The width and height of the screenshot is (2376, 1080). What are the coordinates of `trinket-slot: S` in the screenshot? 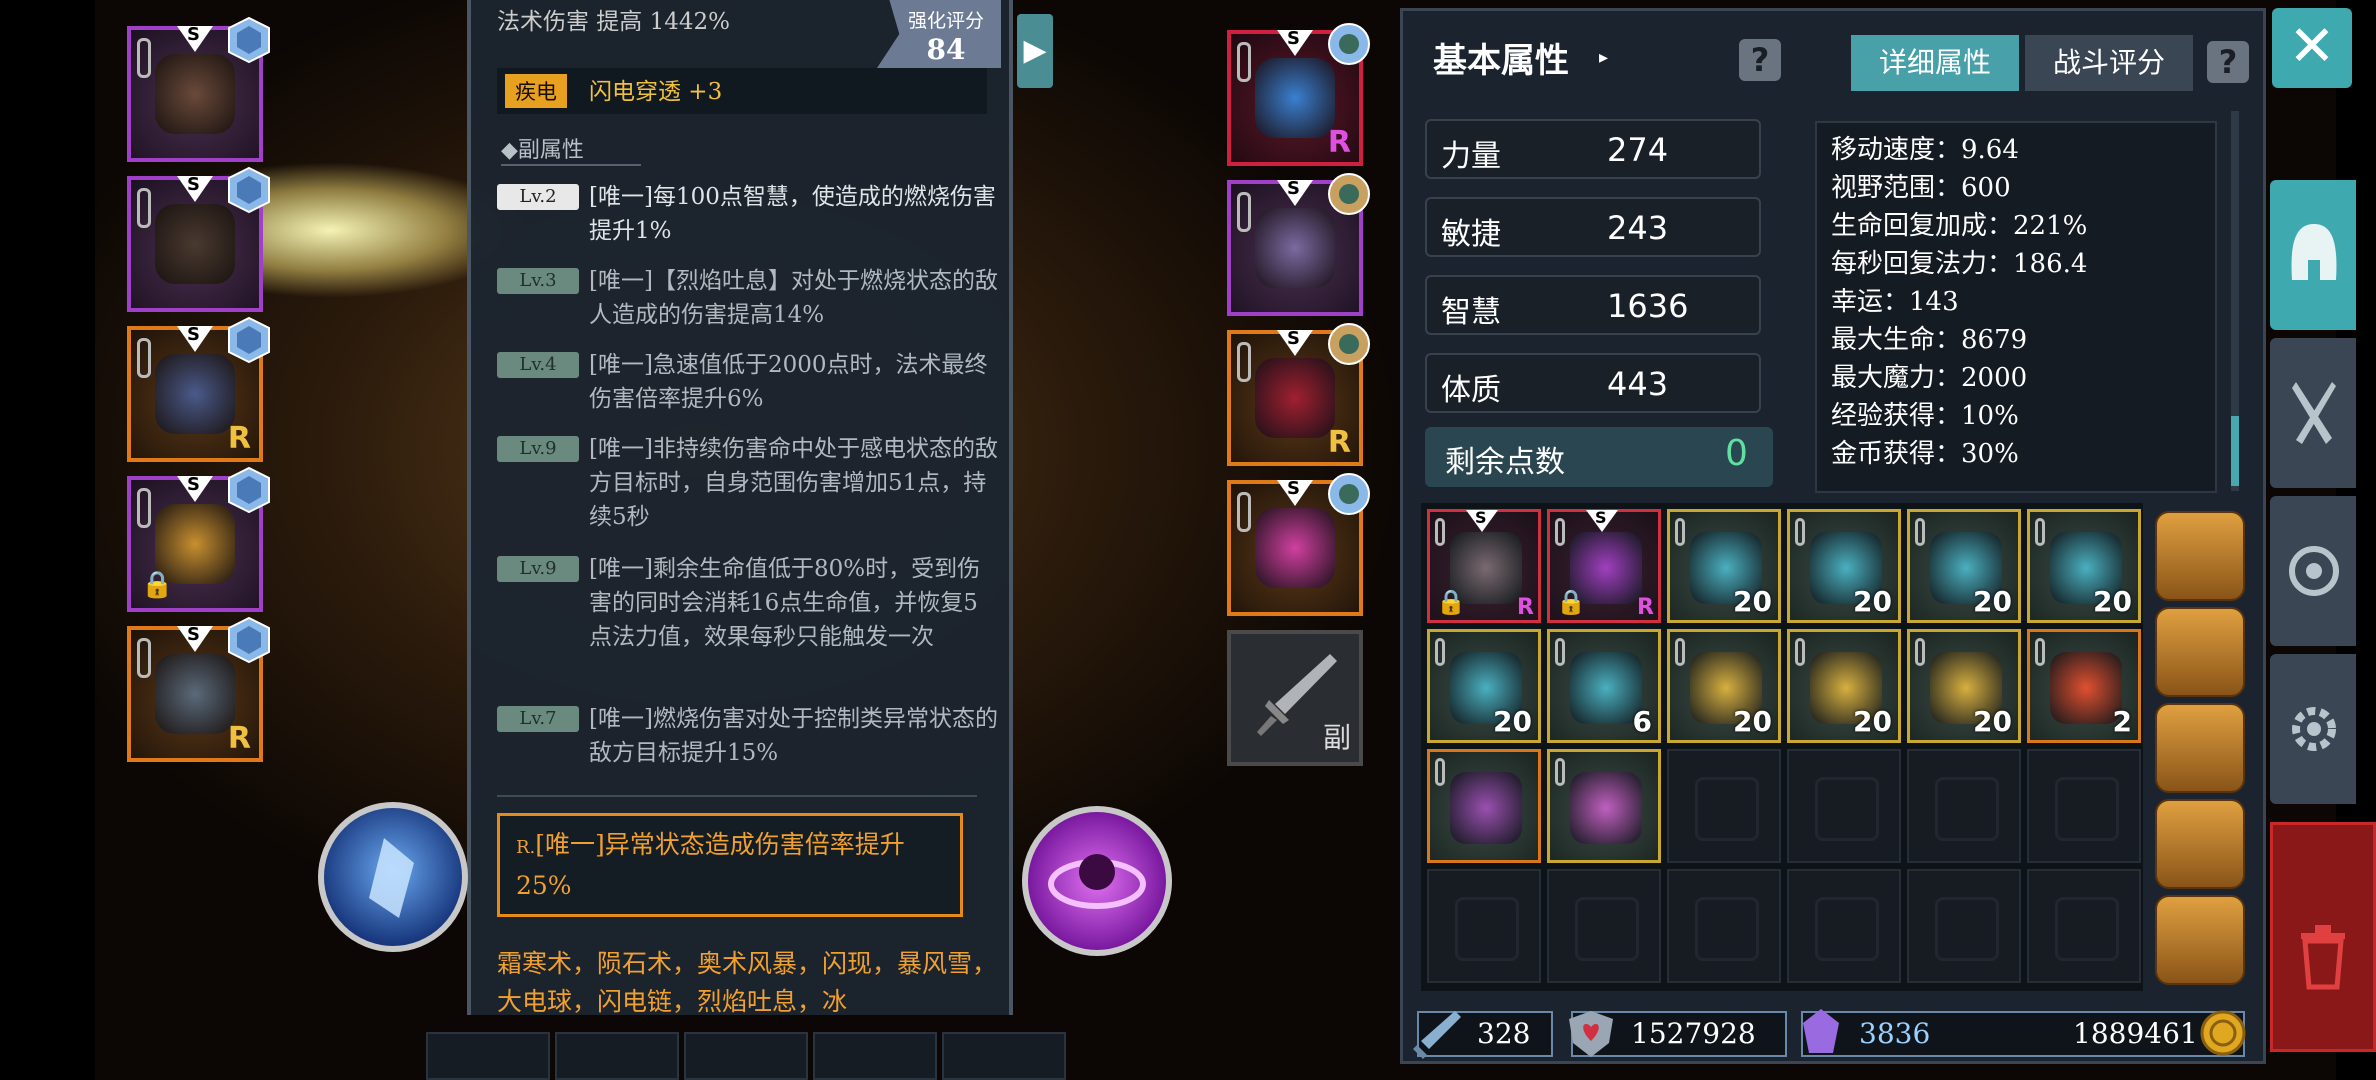 It's located at (1298, 544).